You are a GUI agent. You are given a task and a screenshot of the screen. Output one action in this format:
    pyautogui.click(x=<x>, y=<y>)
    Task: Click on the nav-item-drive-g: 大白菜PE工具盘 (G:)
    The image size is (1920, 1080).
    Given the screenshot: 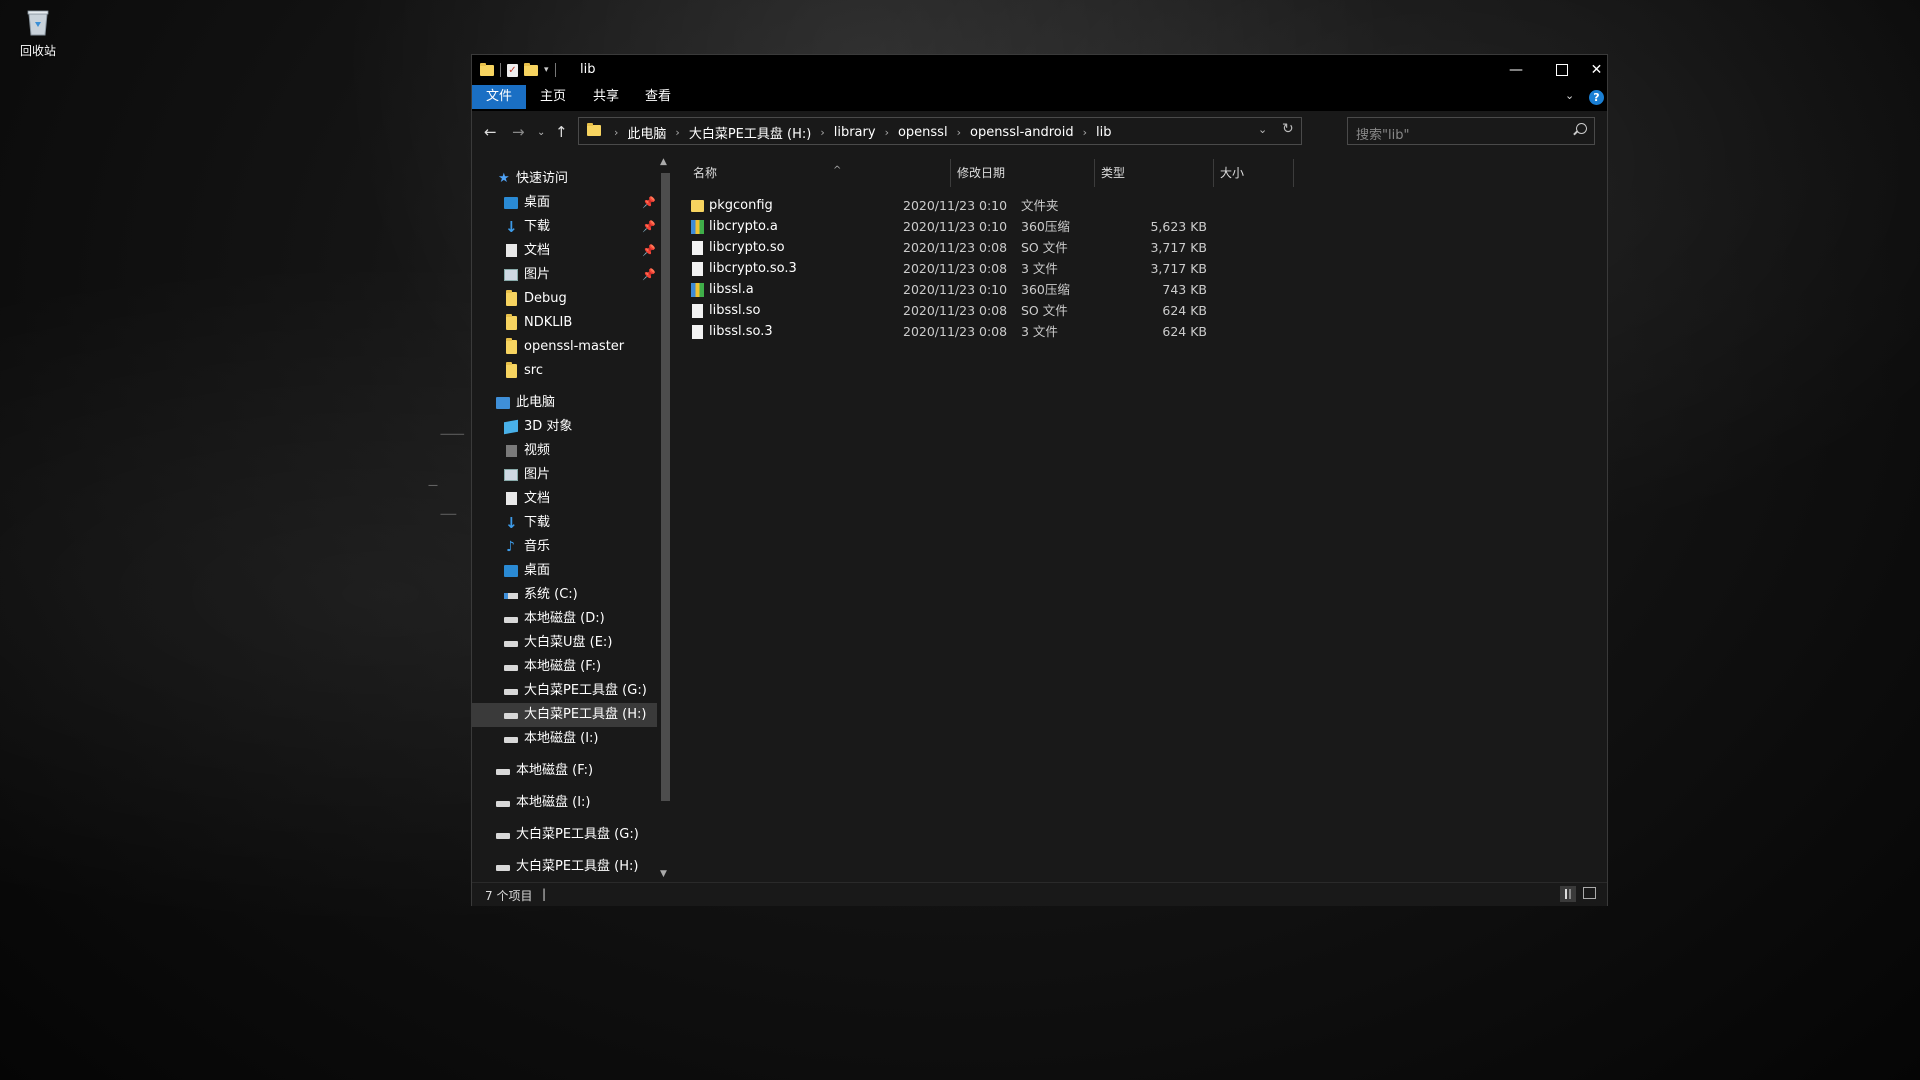 What is the action you would take?
    pyautogui.click(x=564, y=691)
    